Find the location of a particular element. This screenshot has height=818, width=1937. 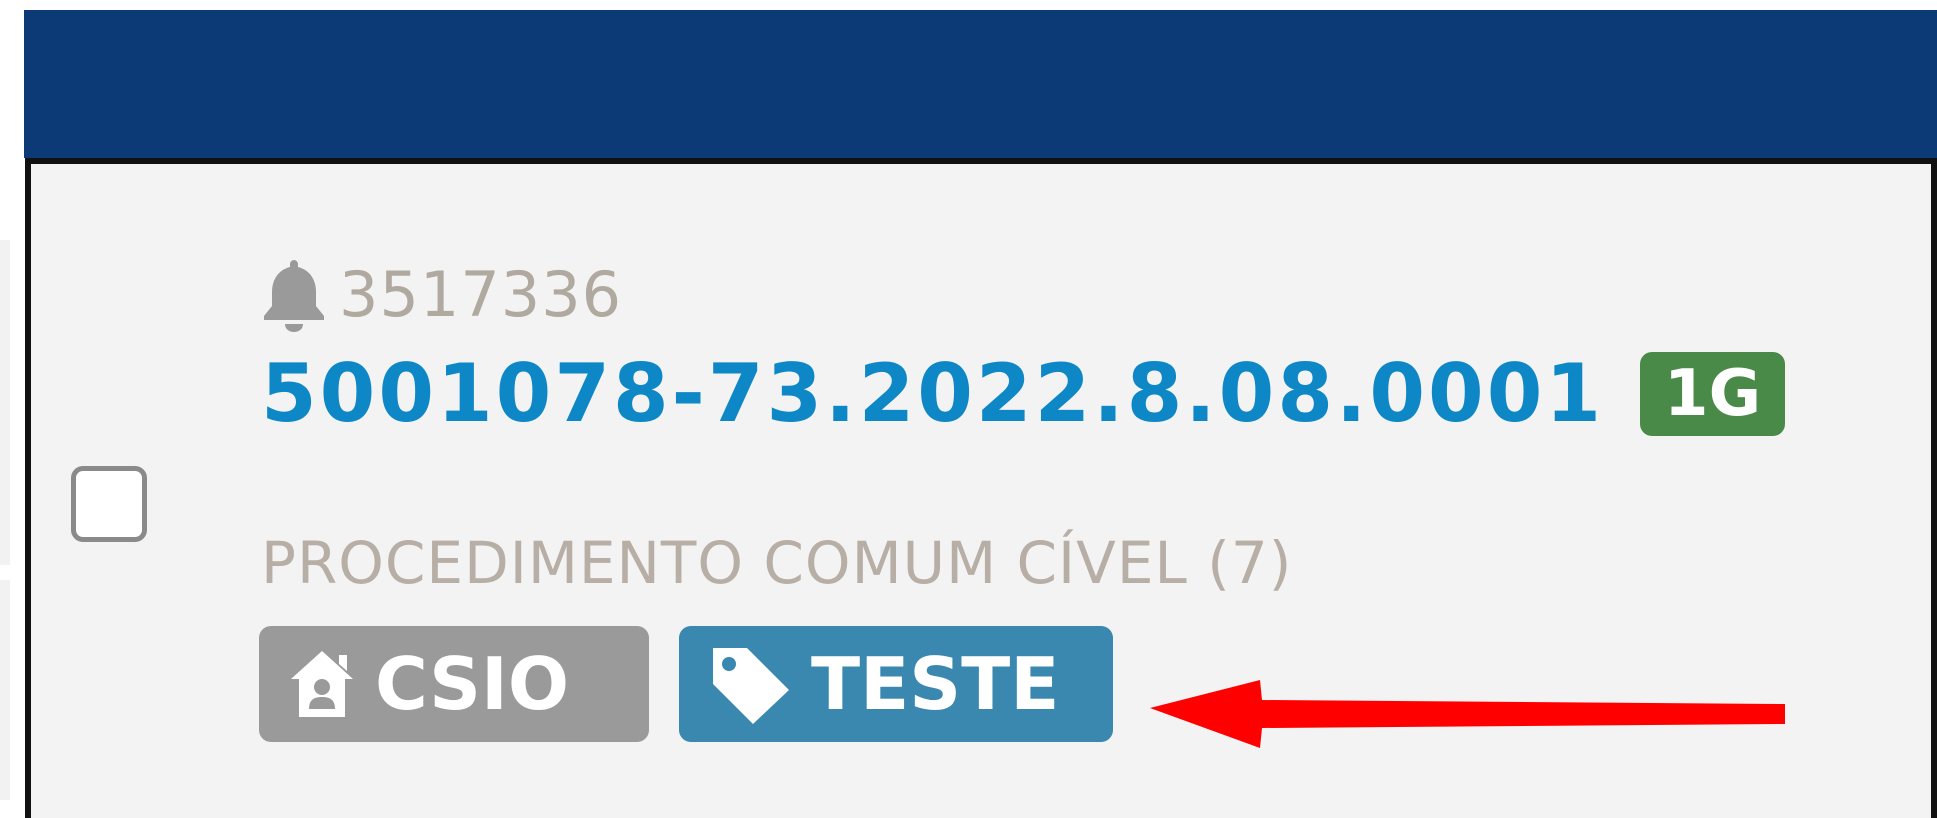

tag-csio: CSIO is located at coordinates (454, 684).